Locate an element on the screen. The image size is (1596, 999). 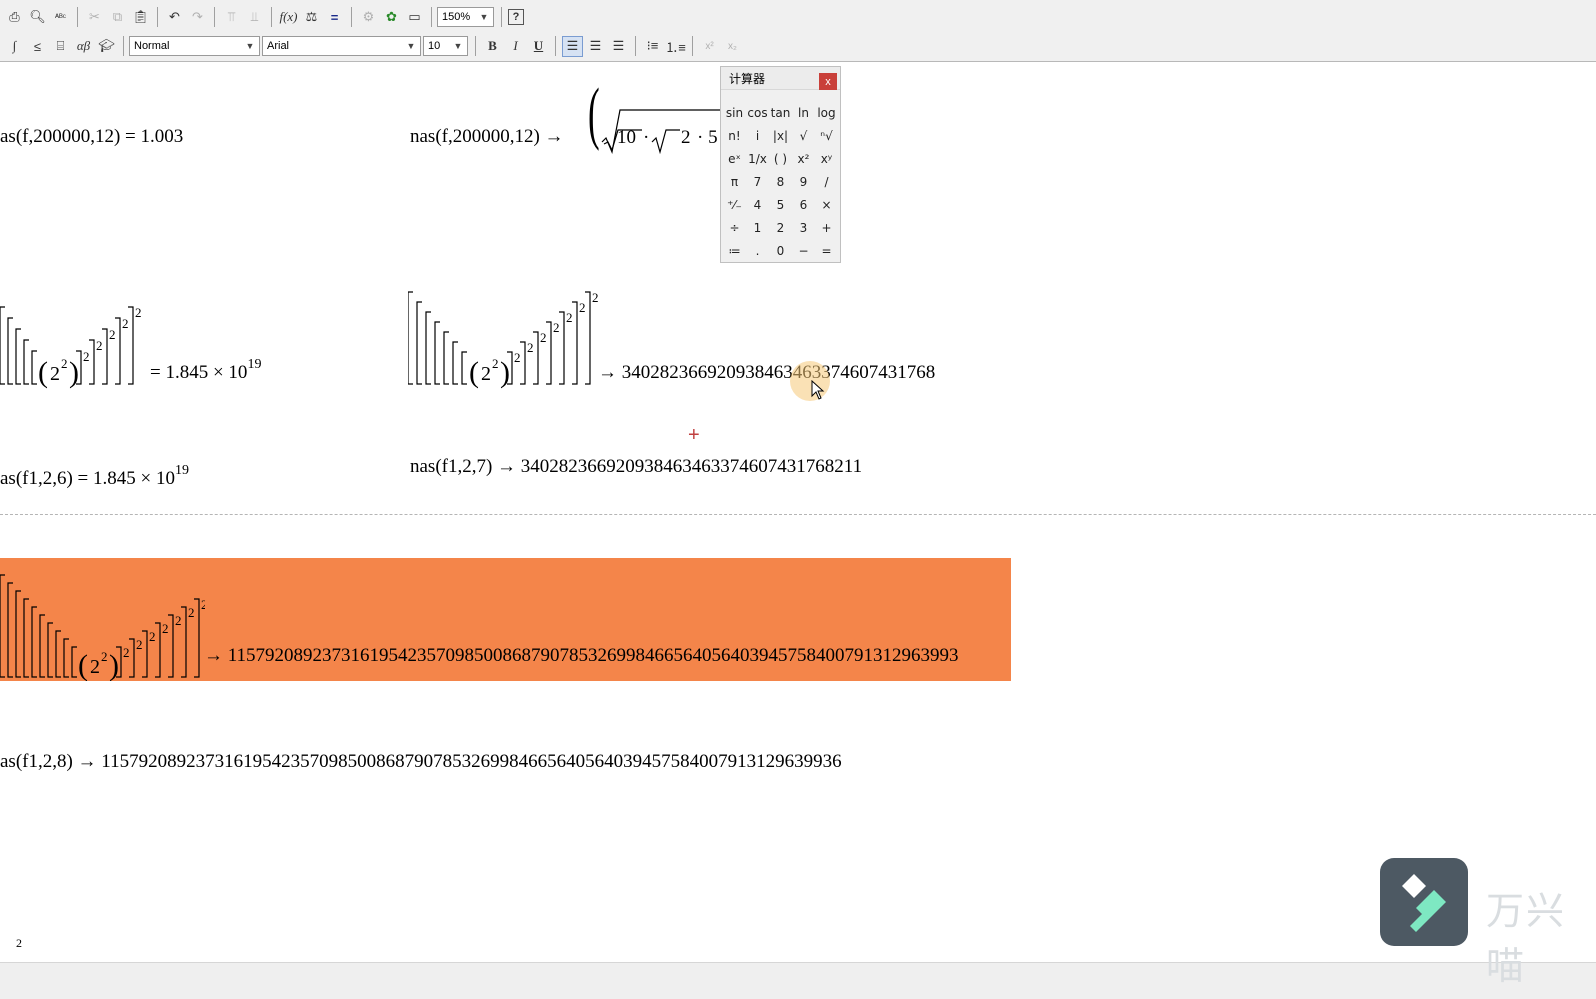
calculator-key: . is located at coordinates (757, 250).